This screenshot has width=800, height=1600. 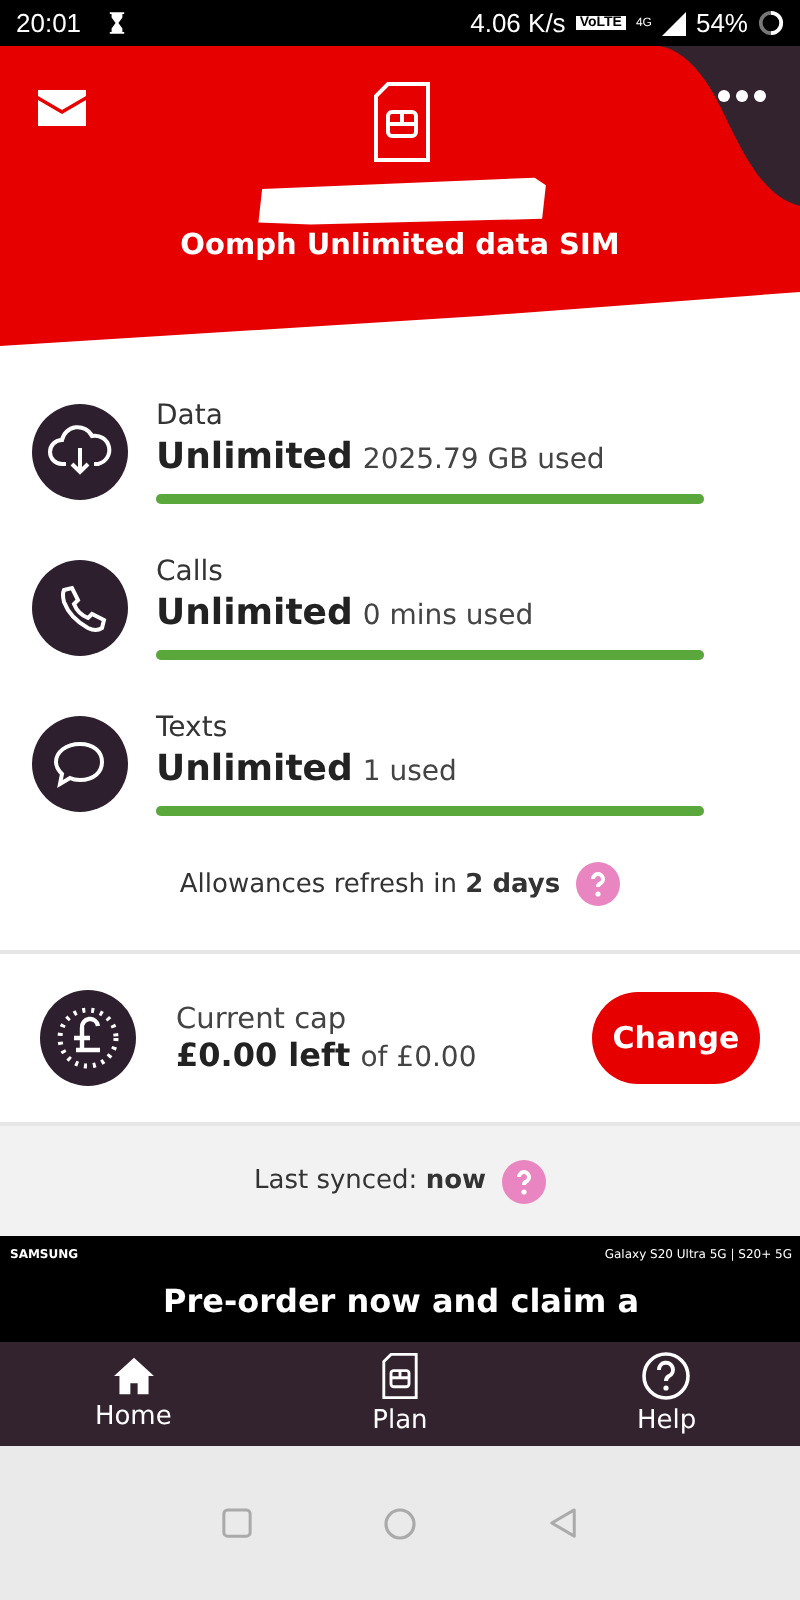 I want to click on home-tab: Home, so click(x=133, y=1394).